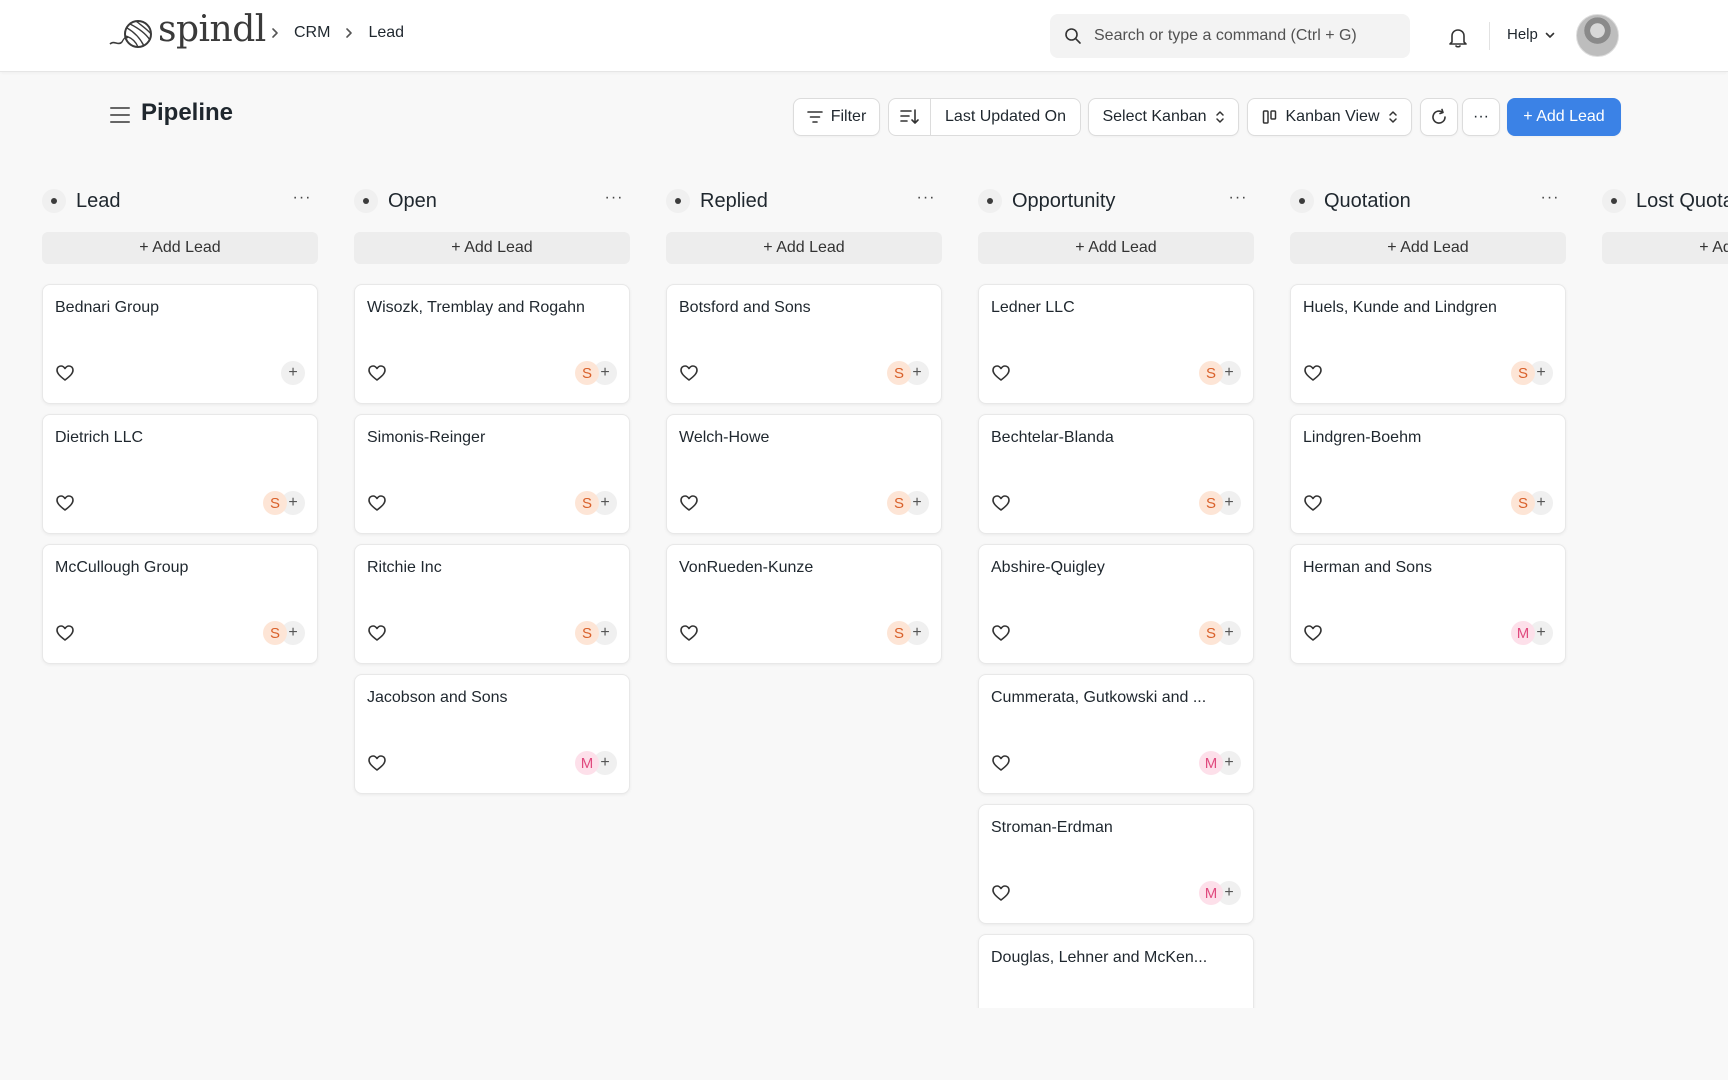 The height and width of the screenshot is (1080, 1728). I want to click on column-title: Lost Quotation, so click(1682, 201).